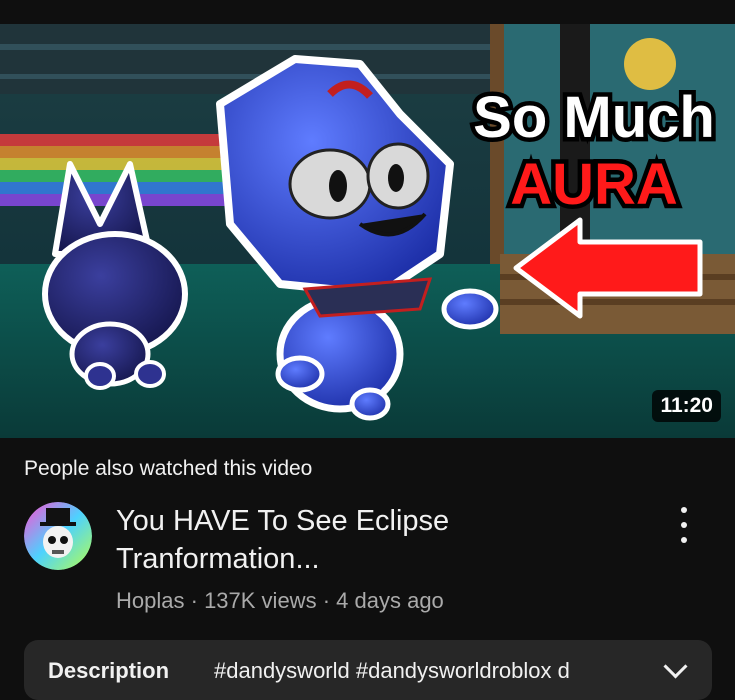 The image size is (735, 700). I want to click on channel-name: Hoplas, so click(150, 600).